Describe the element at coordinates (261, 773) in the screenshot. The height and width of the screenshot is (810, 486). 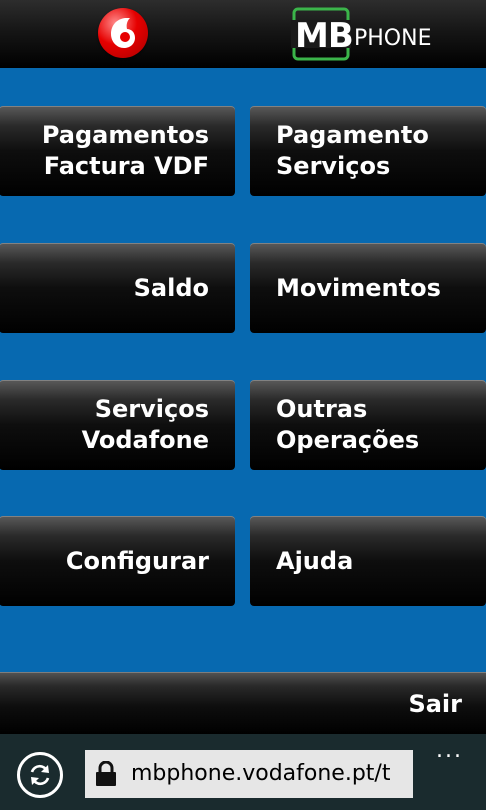
I see `url-text: mbphone.vodafone.pt/t` at that location.